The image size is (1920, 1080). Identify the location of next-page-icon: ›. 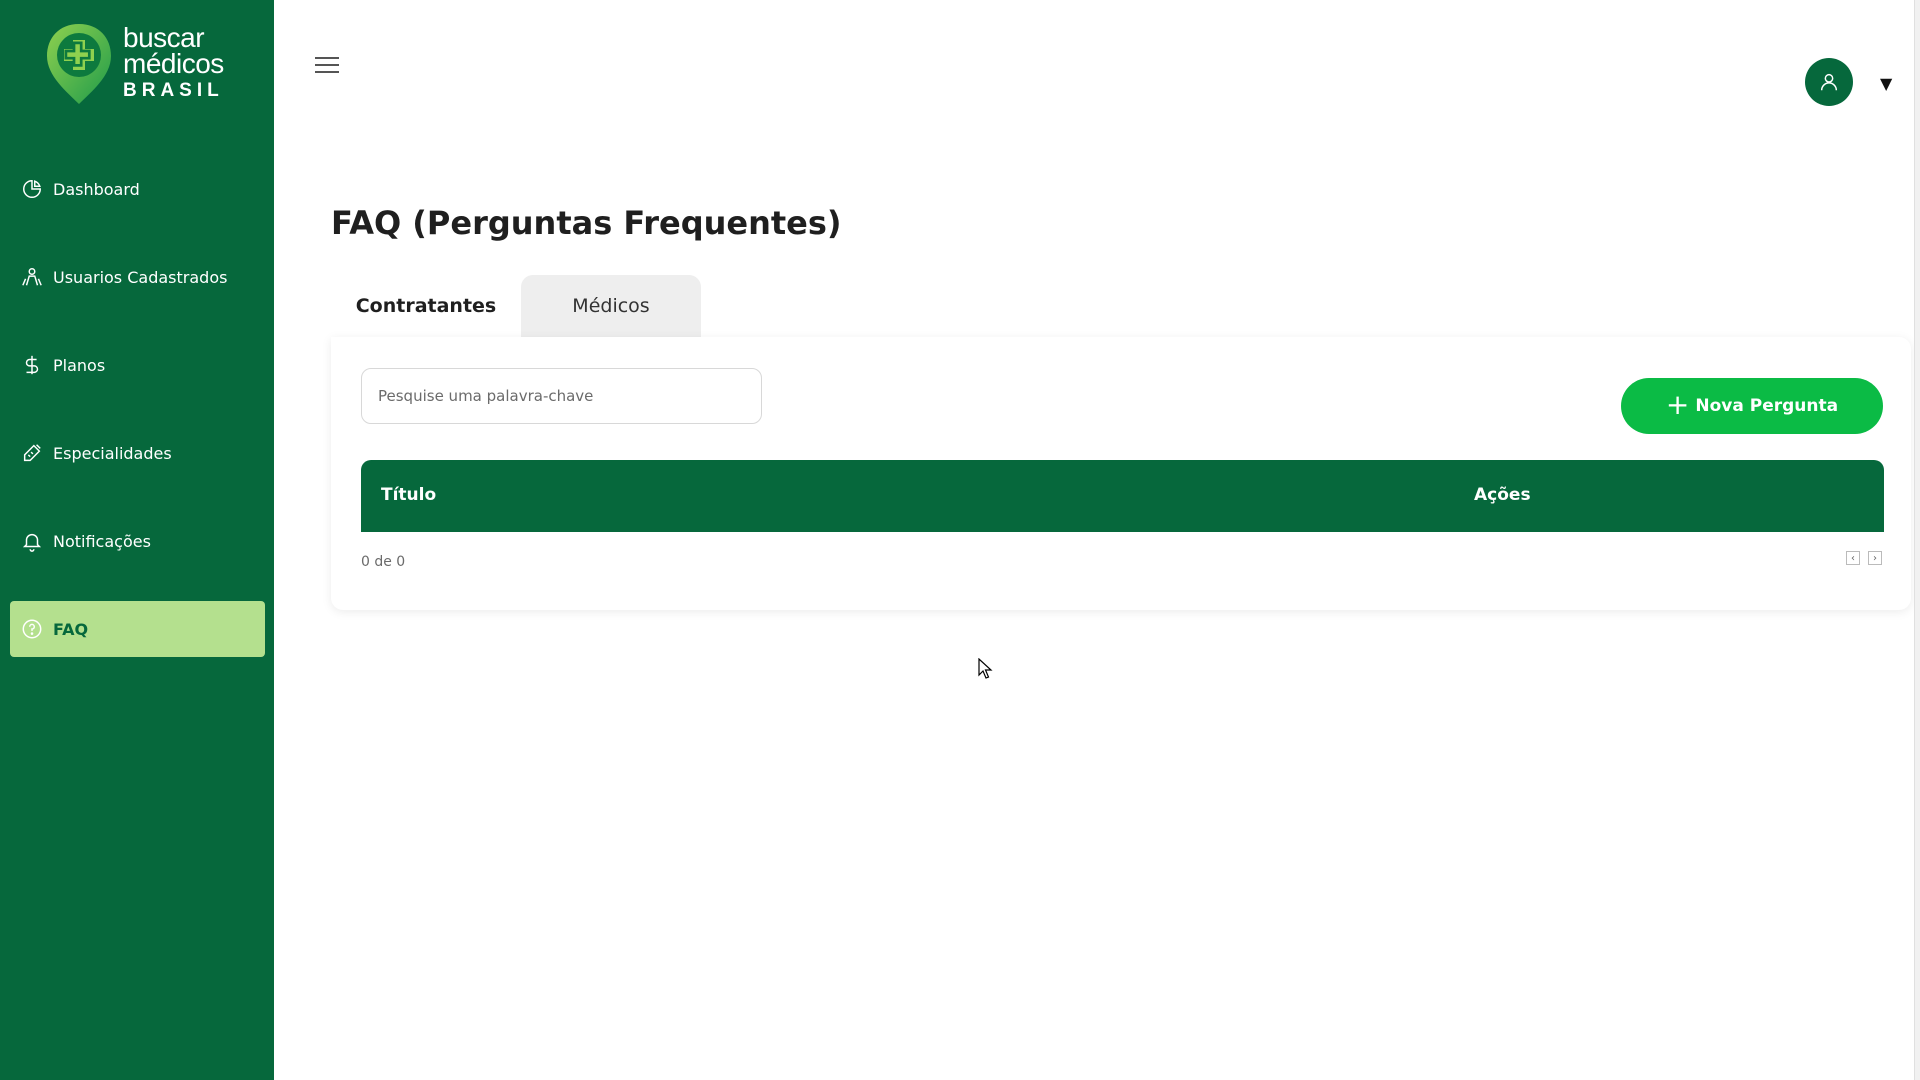
(1875, 558).